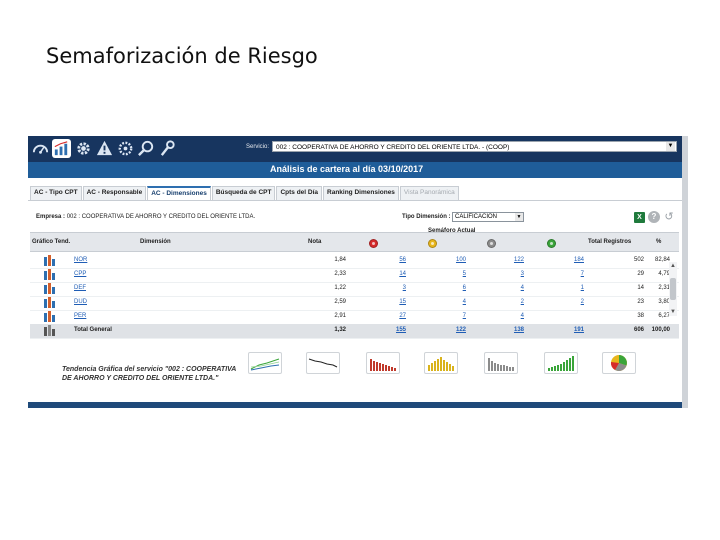  I want to click on search-icon, so click(146, 148).